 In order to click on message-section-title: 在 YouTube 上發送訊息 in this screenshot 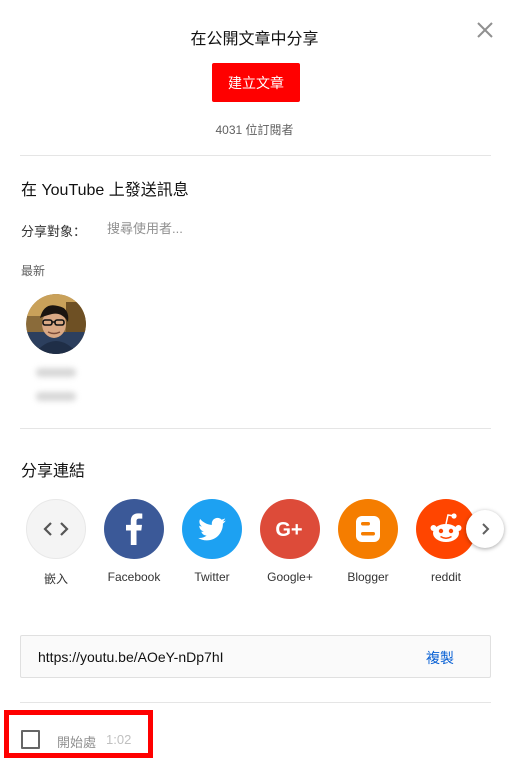, I will do `click(105, 190)`.